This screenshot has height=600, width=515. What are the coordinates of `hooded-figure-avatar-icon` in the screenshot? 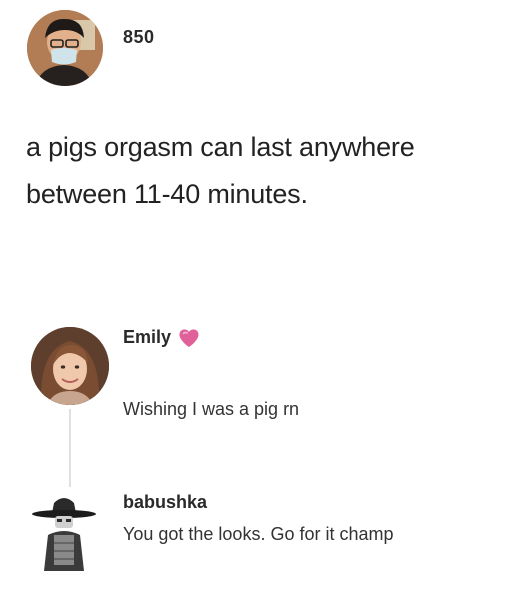 It's located at (64, 534).